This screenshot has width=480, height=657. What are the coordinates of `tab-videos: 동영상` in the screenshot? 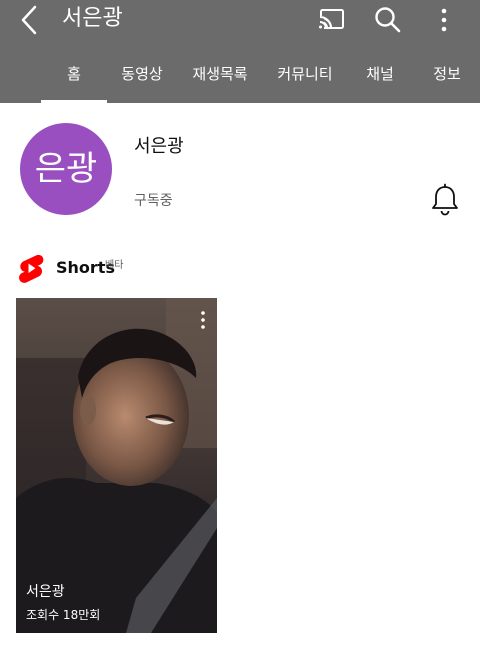 It's located at (142, 77).